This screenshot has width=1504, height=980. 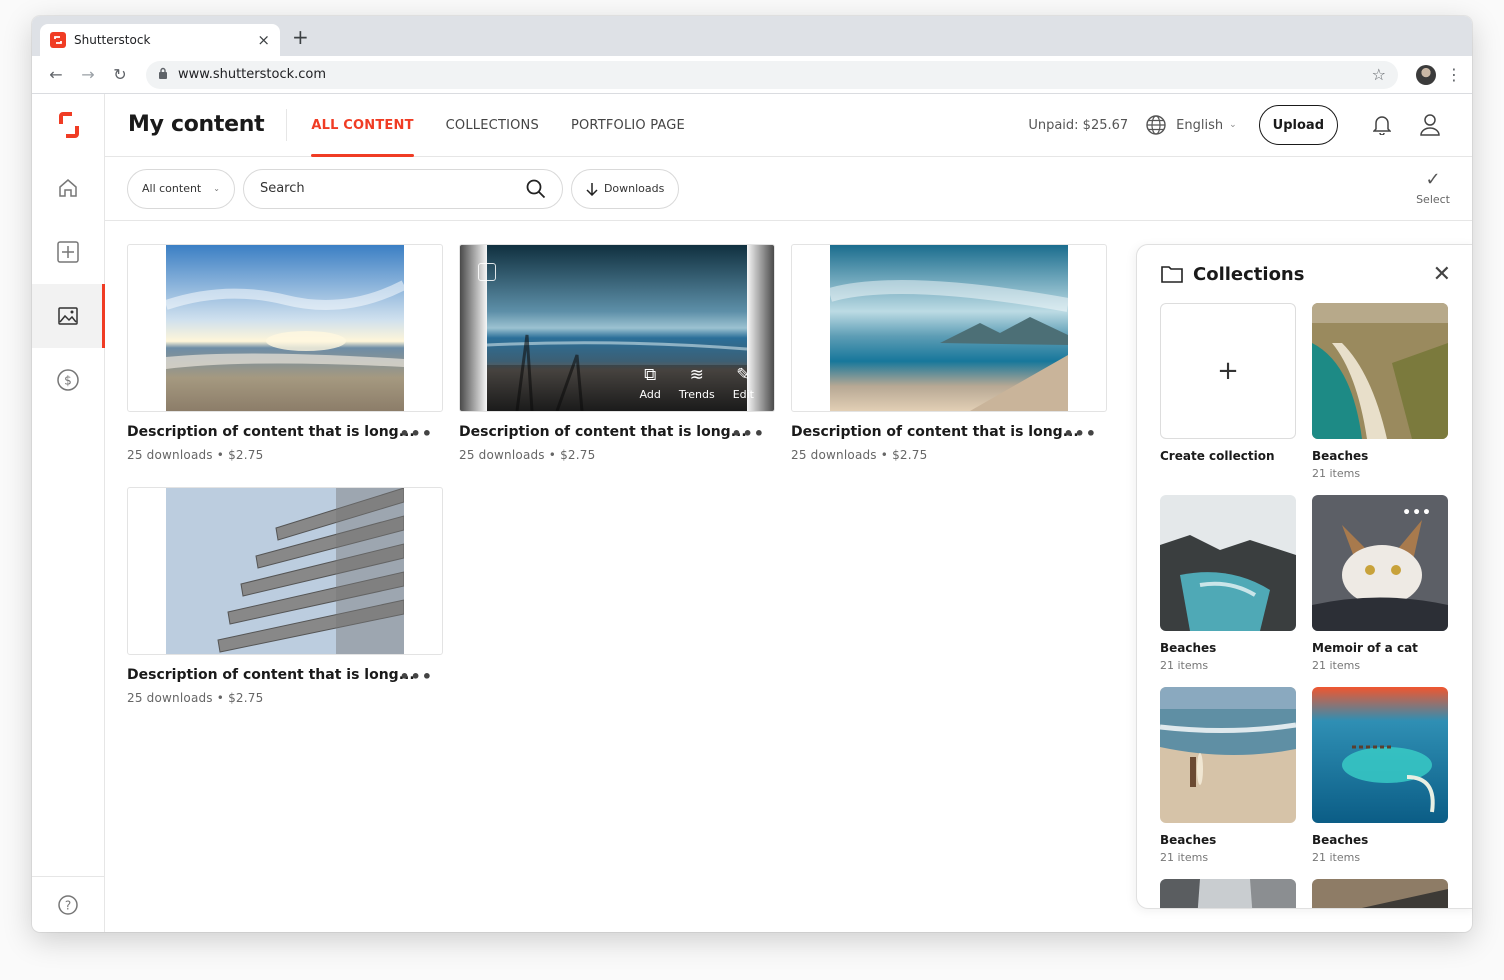 What do you see at coordinates (1200, 125) in the screenshot?
I see `language-label: English` at bounding box center [1200, 125].